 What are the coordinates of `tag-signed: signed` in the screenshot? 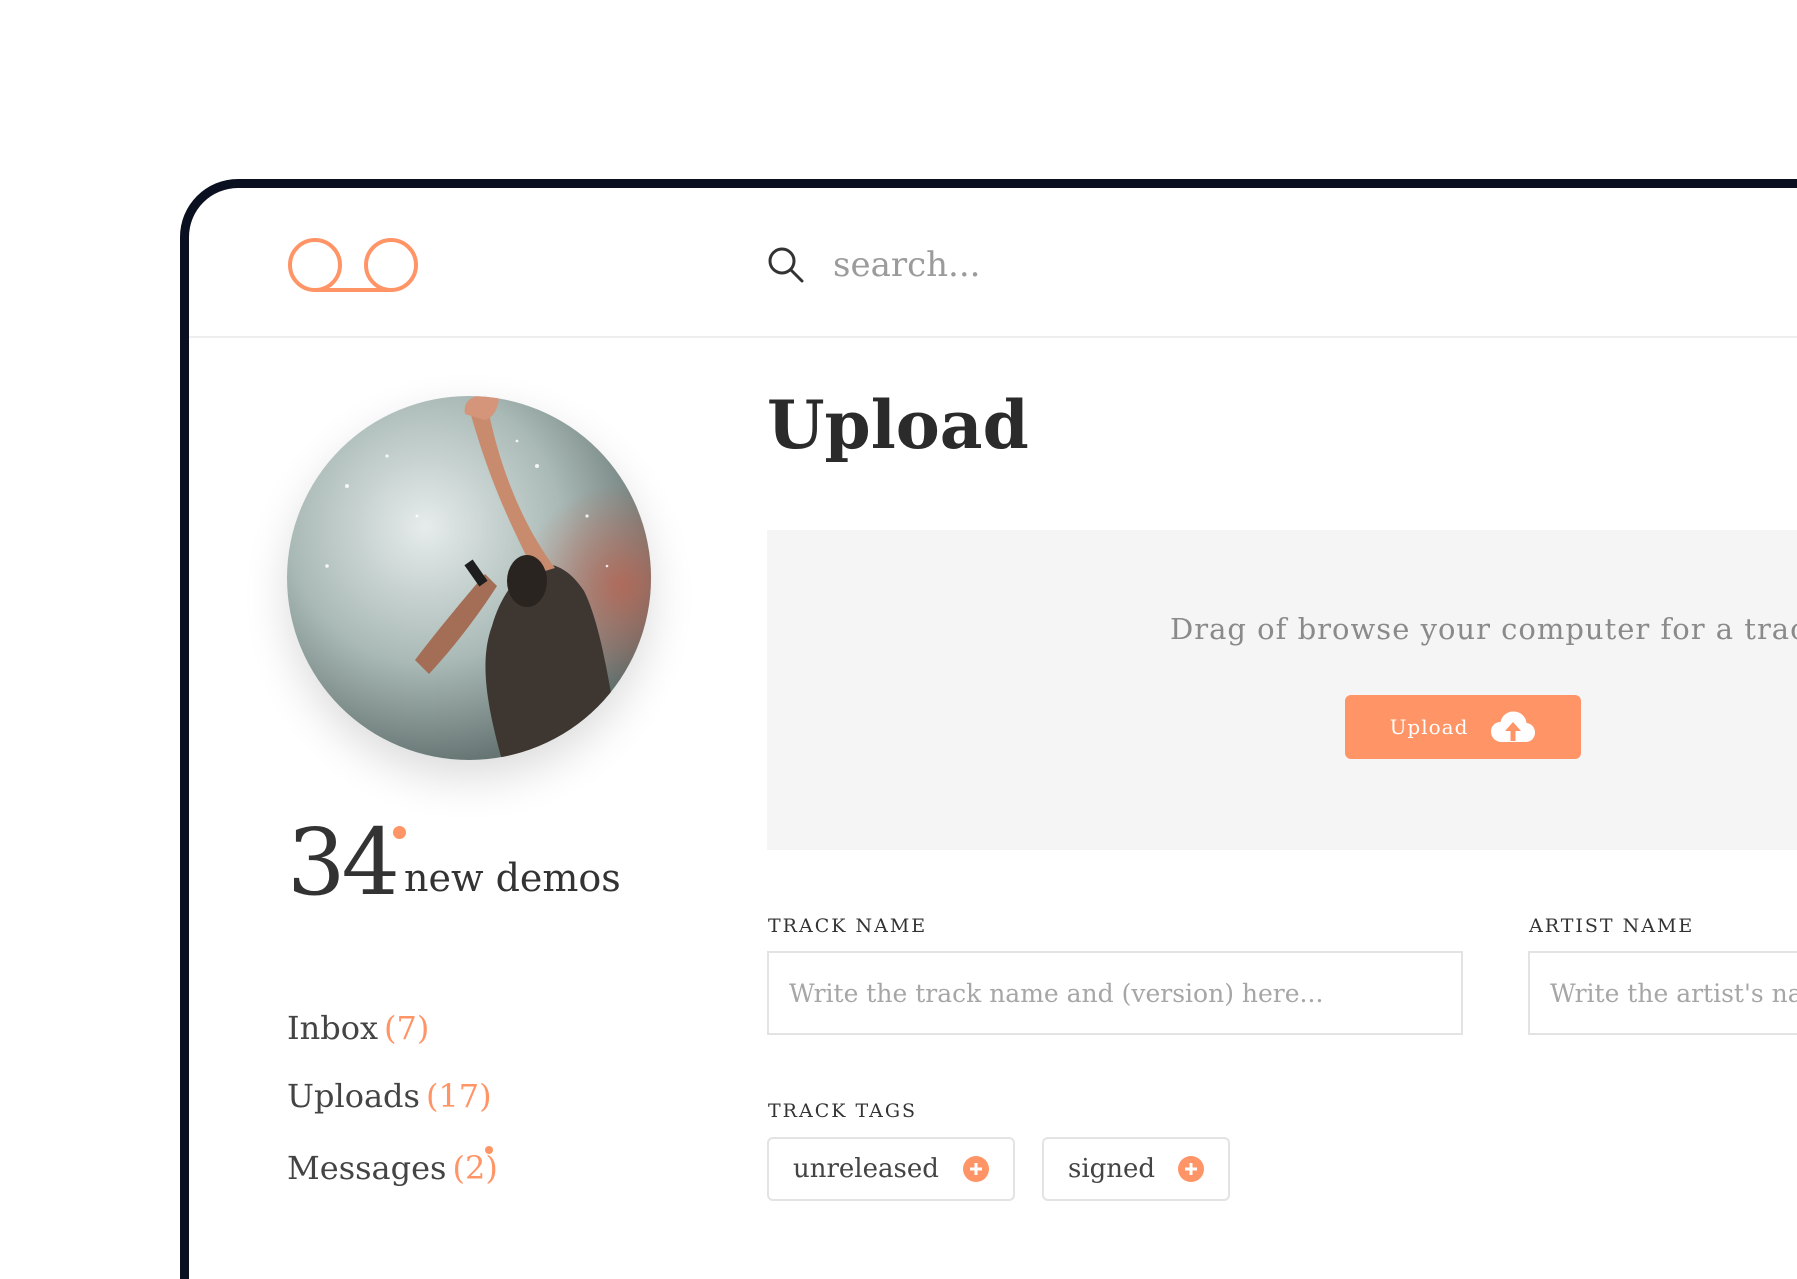 It's located at (1136, 1169).